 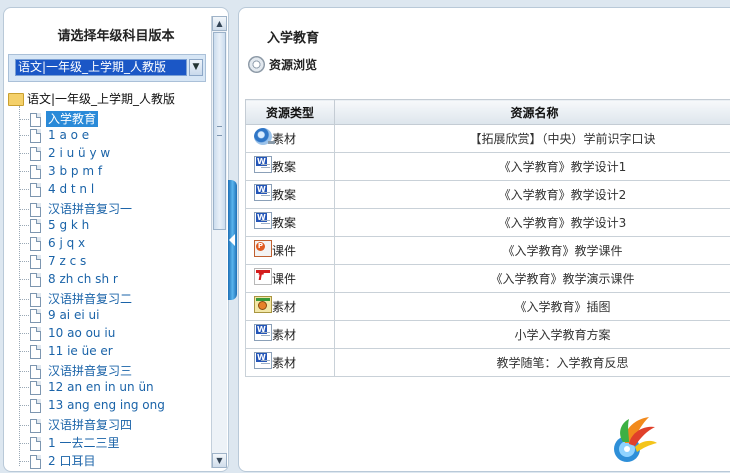 What do you see at coordinates (16, 99) in the screenshot?
I see `folder-icon` at bounding box center [16, 99].